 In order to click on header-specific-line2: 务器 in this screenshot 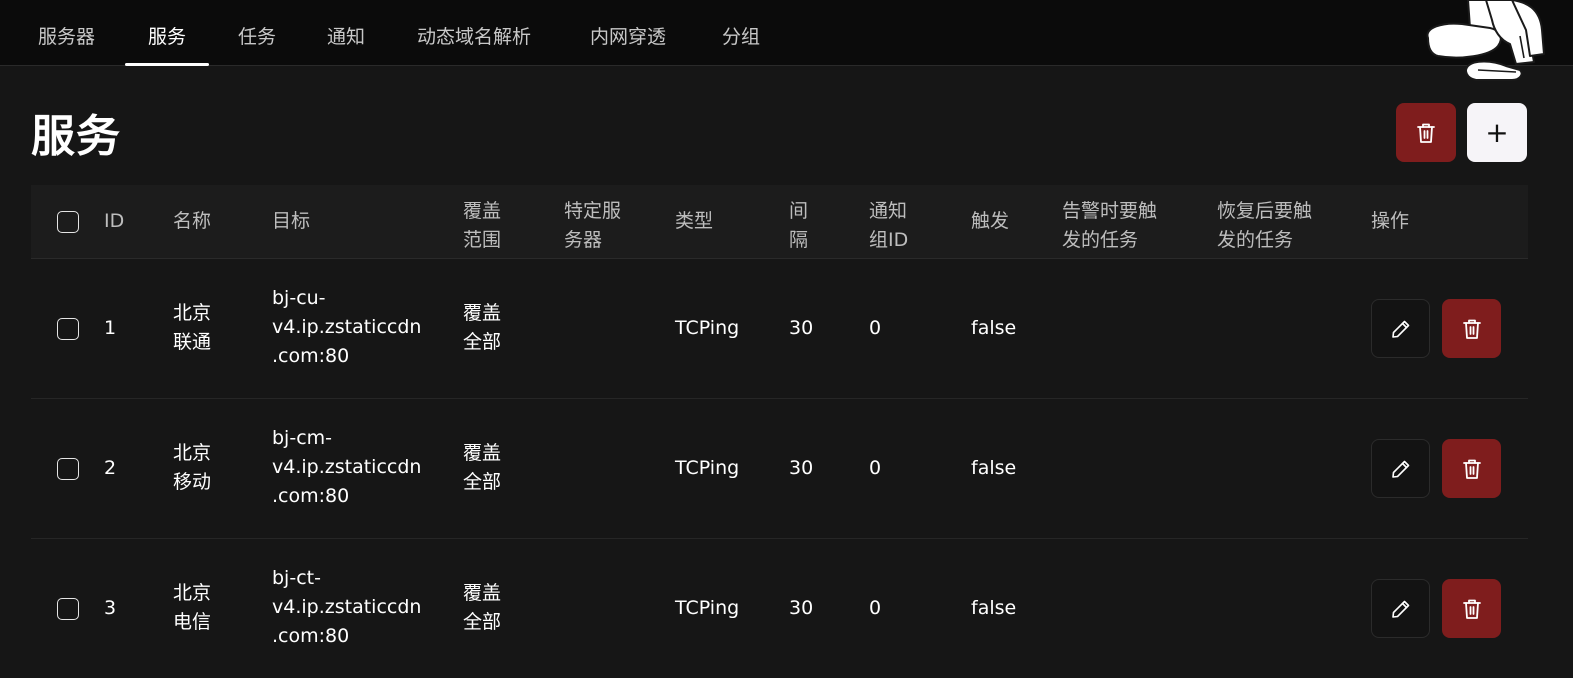, I will do `click(583, 240)`.